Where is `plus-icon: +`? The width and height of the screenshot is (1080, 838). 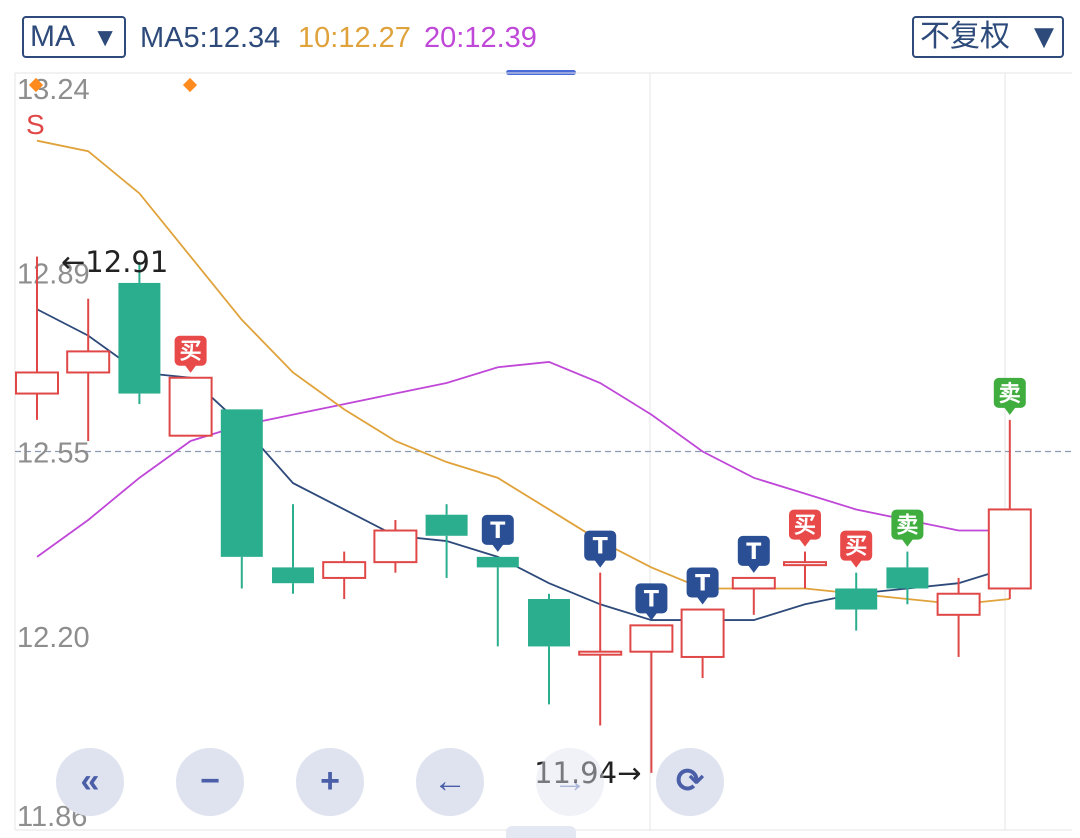
plus-icon: + is located at coordinates (330, 781).